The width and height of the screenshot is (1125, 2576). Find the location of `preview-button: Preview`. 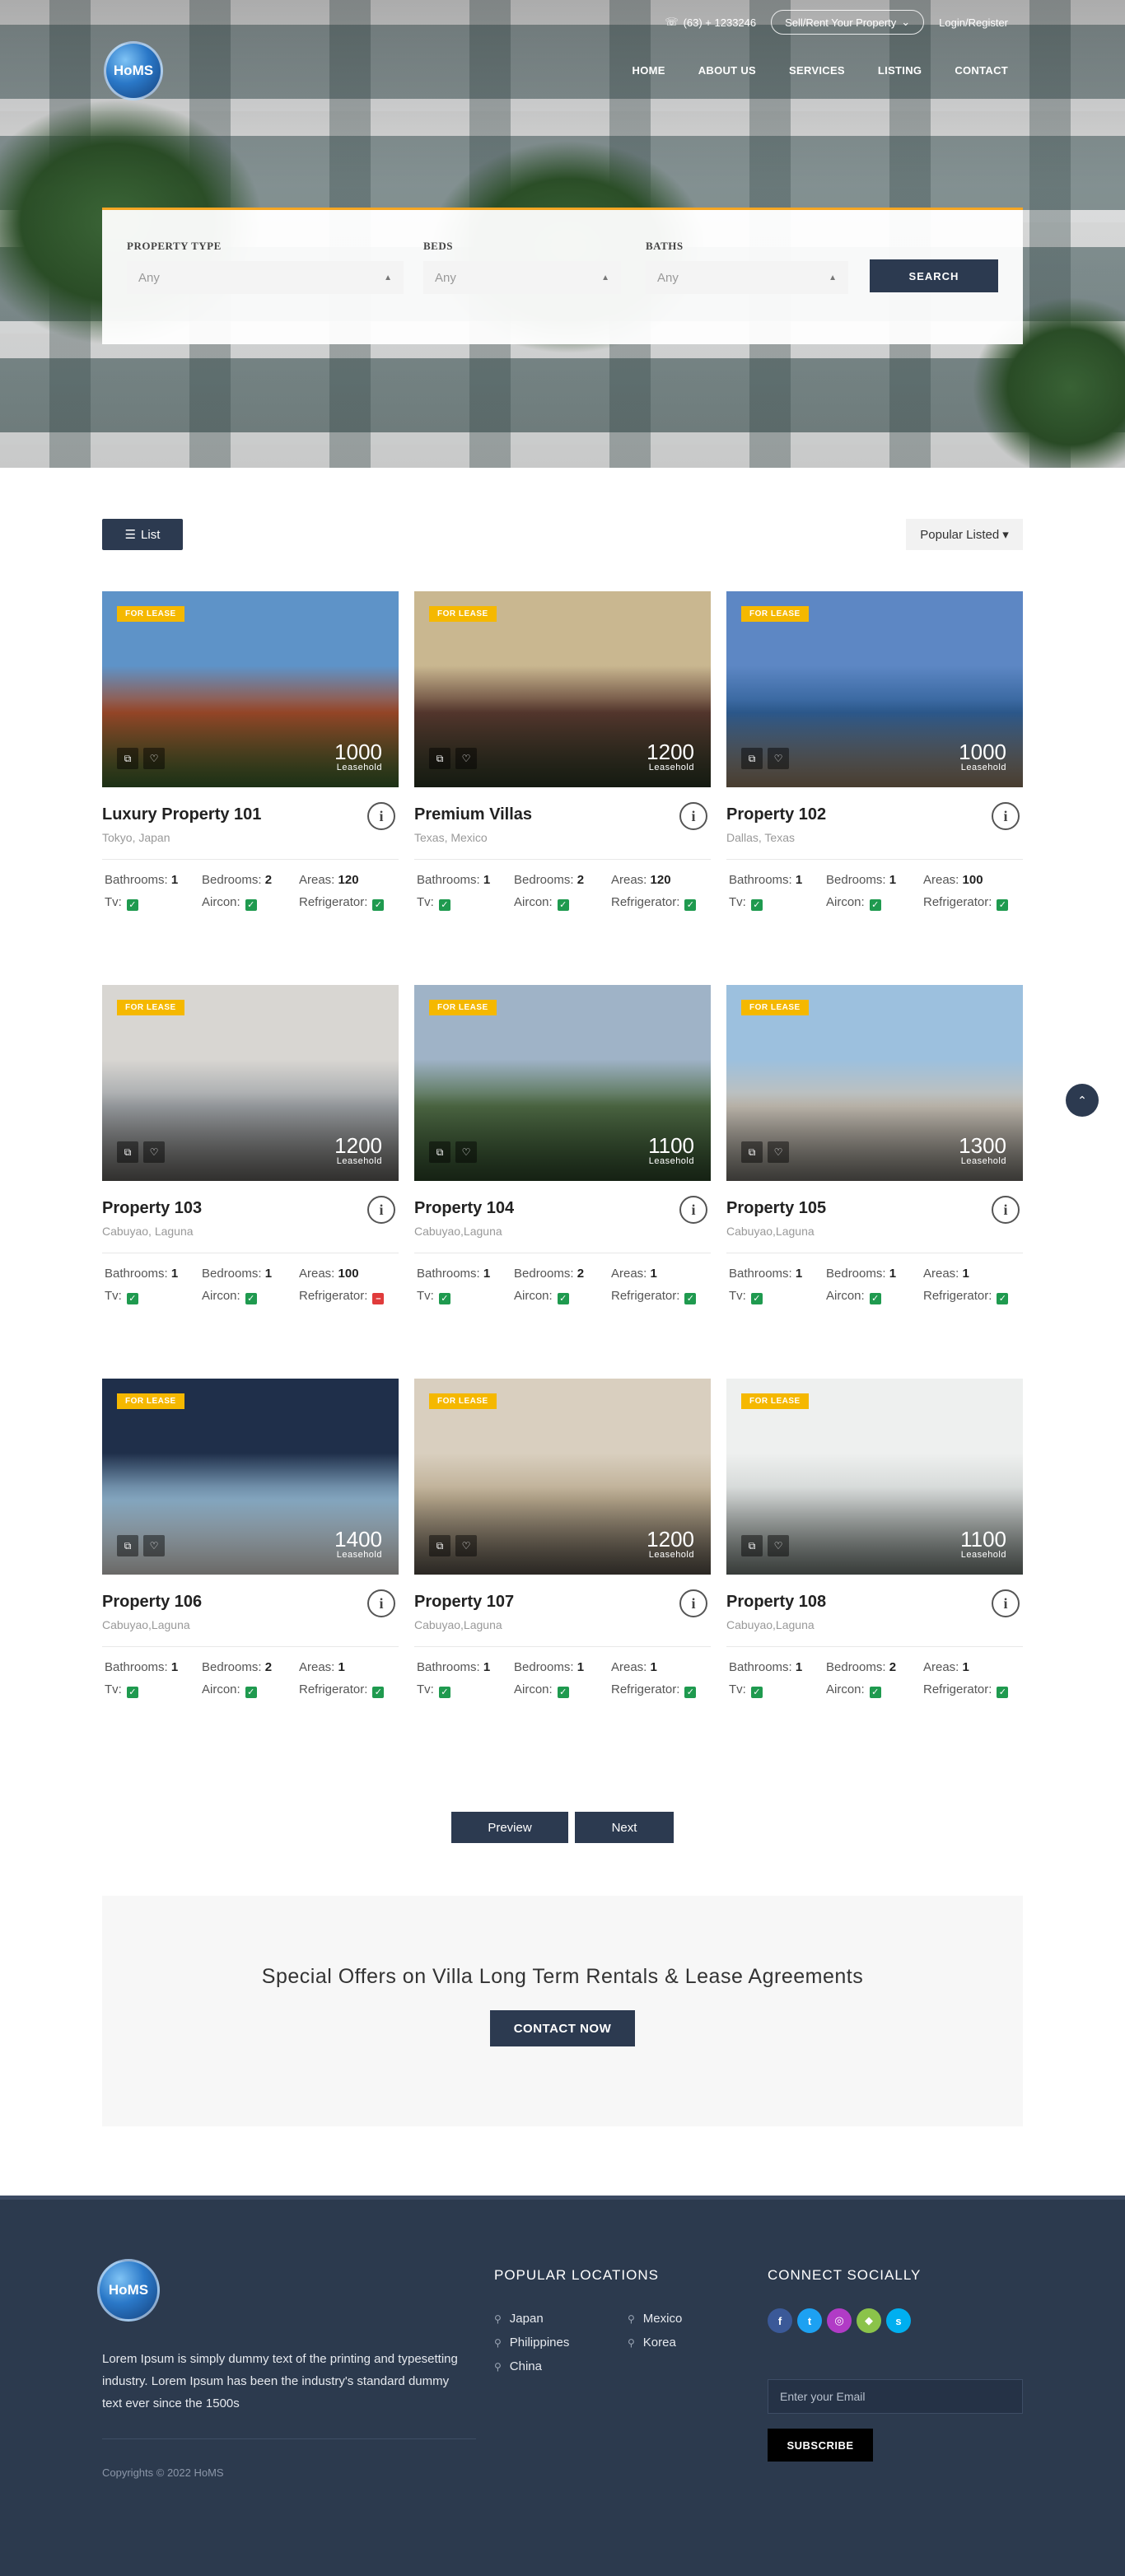

preview-button: Preview is located at coordinates (510, 1827).